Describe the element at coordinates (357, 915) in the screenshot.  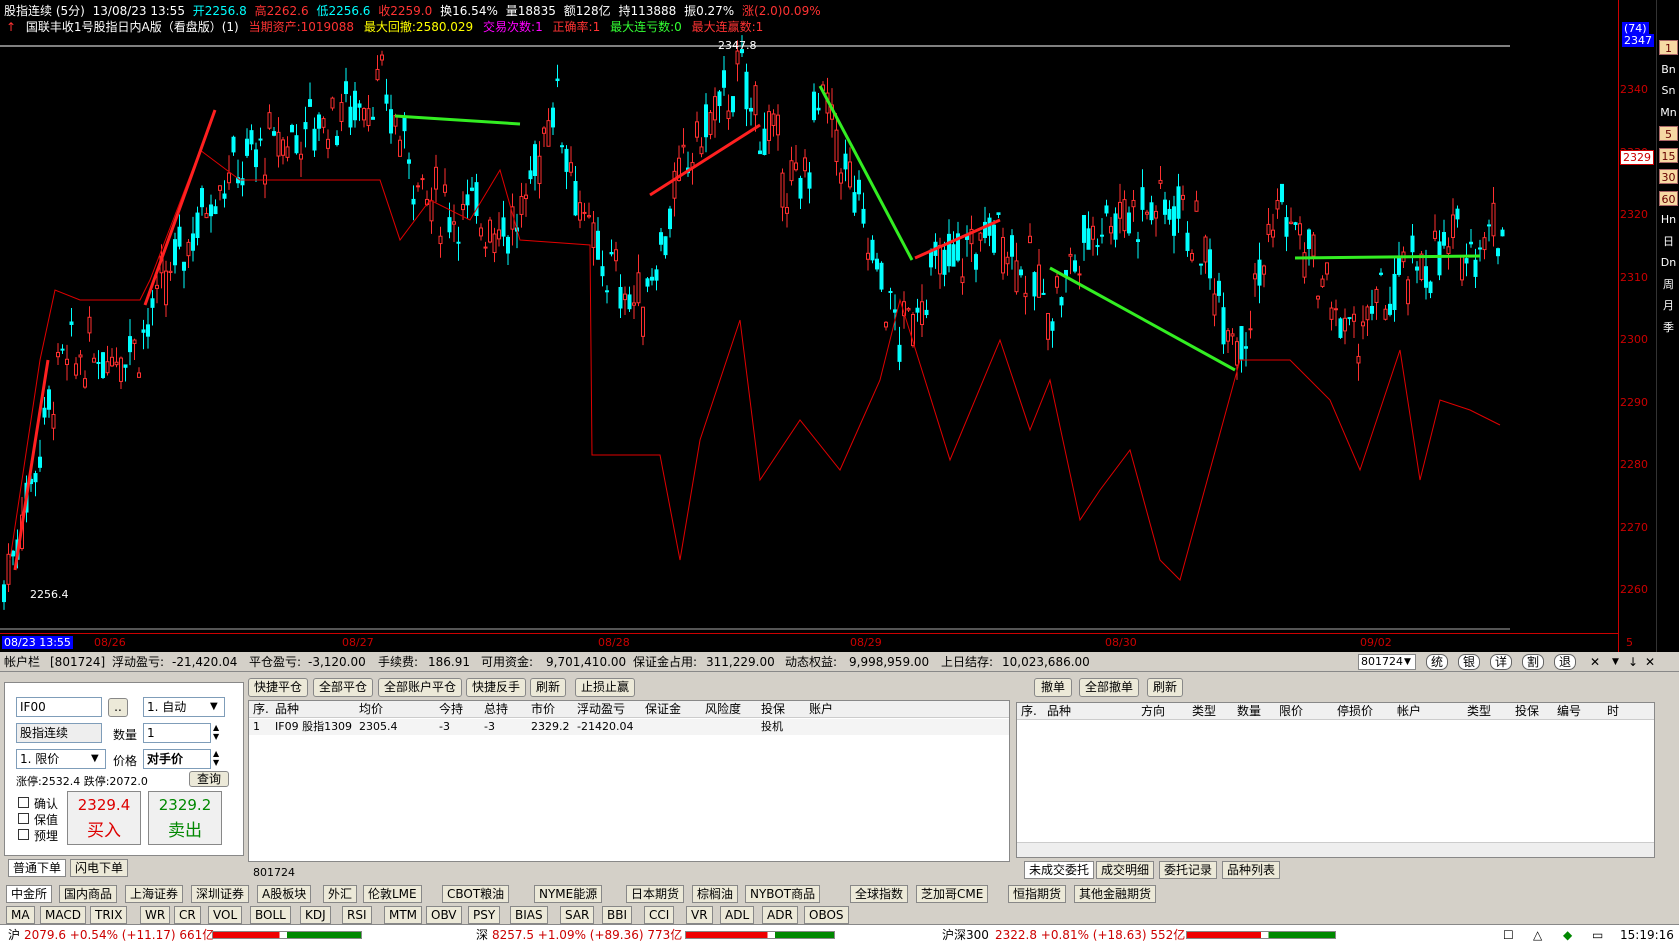
I see `indicator-tab: RSI` at that location.